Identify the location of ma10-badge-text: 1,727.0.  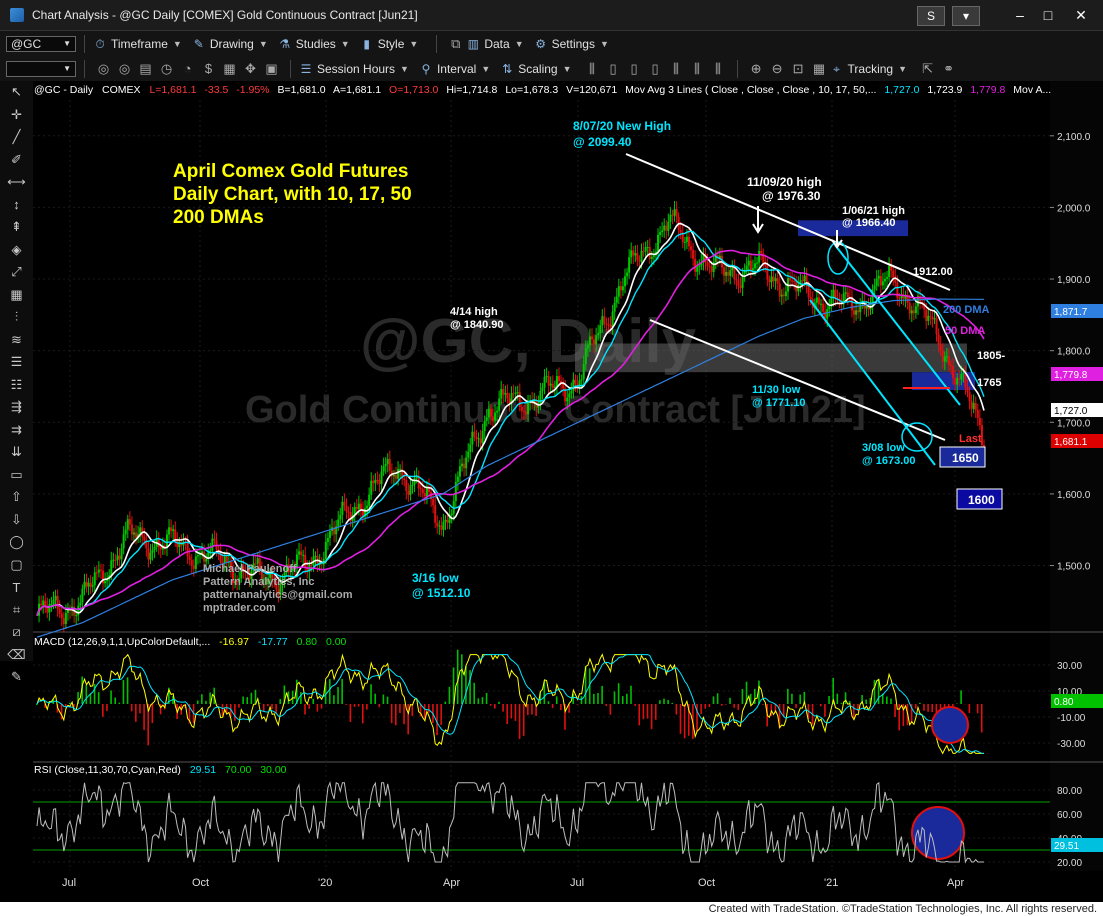
(1071, 411).